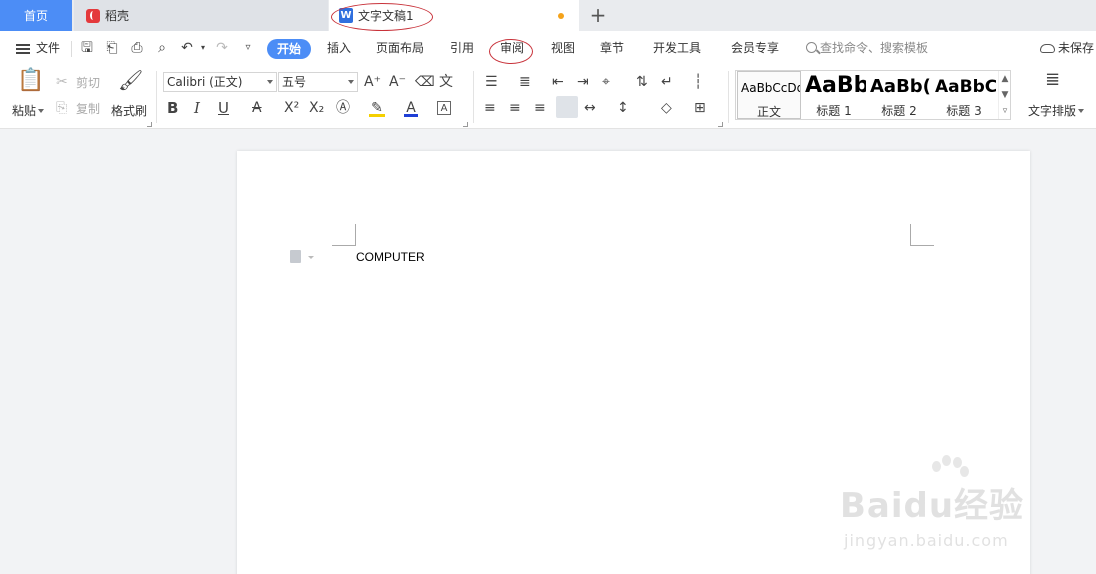 The image size is (1096, 574). Describe the element at coordinates (400, 48) in the screenshot. I see `tab-page-layout: 页面布局` at that location.